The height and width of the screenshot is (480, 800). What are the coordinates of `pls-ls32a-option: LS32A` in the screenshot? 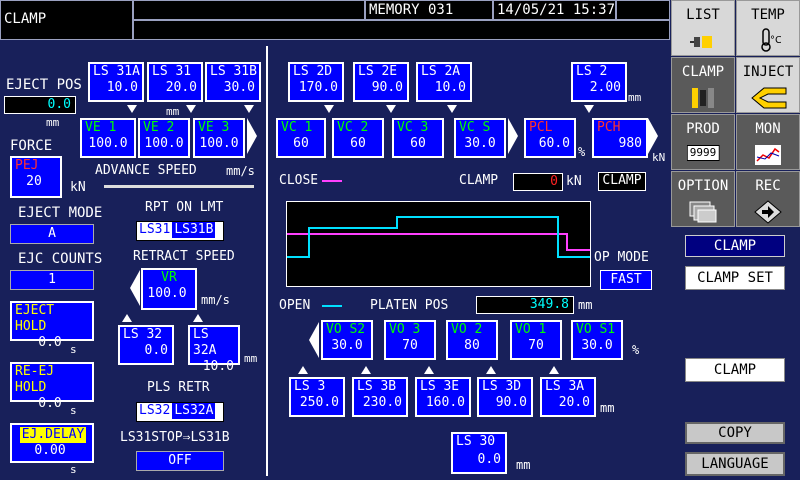 It's located at (194, 411).